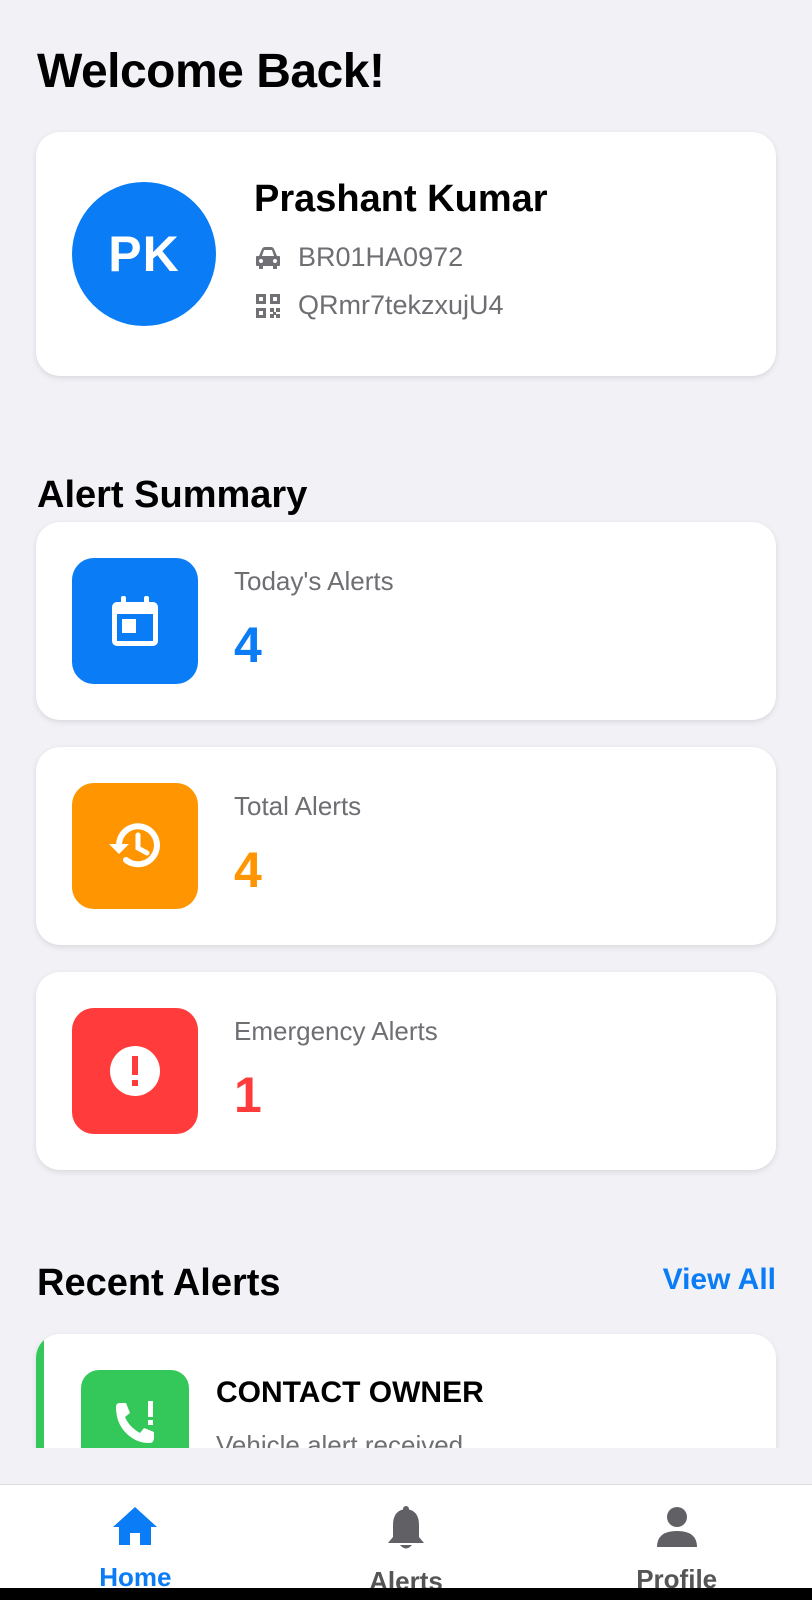  Describe the element at coordinates (248, 870) in the screenshot. I see `total-alerts-count: 4` at that location.